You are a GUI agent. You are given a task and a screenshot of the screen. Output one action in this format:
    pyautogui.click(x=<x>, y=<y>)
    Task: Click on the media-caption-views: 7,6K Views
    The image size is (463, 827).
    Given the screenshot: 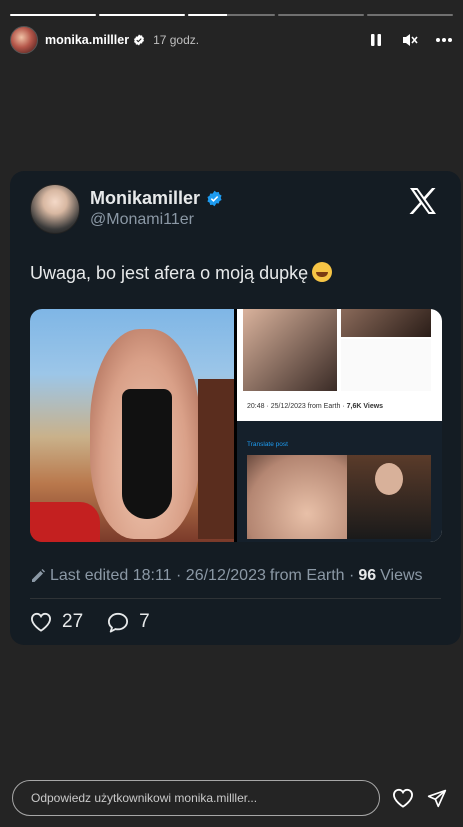 What is the action you would take?
    pyautogui.click(x=365, y=406)
    